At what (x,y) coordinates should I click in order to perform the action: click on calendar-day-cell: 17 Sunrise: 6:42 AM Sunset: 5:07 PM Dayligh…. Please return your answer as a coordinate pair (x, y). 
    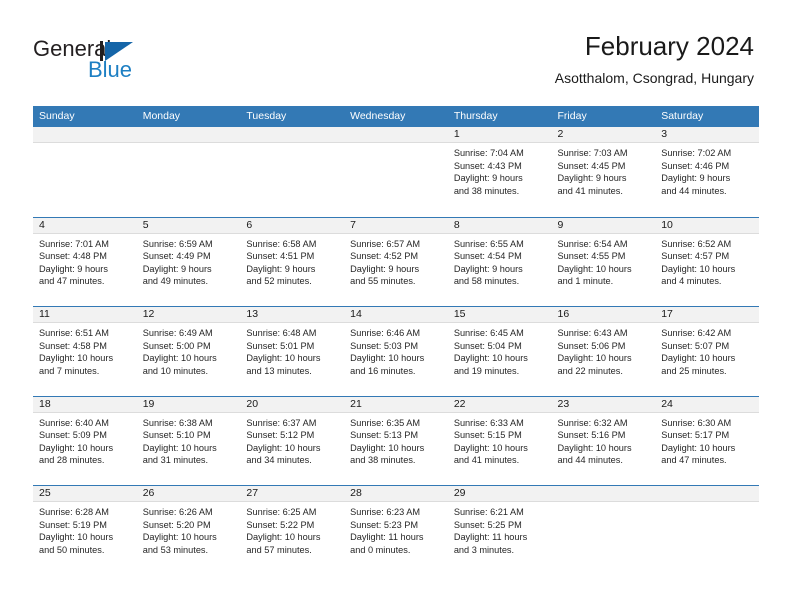
    Looking at the image, I should click on (707, 351).